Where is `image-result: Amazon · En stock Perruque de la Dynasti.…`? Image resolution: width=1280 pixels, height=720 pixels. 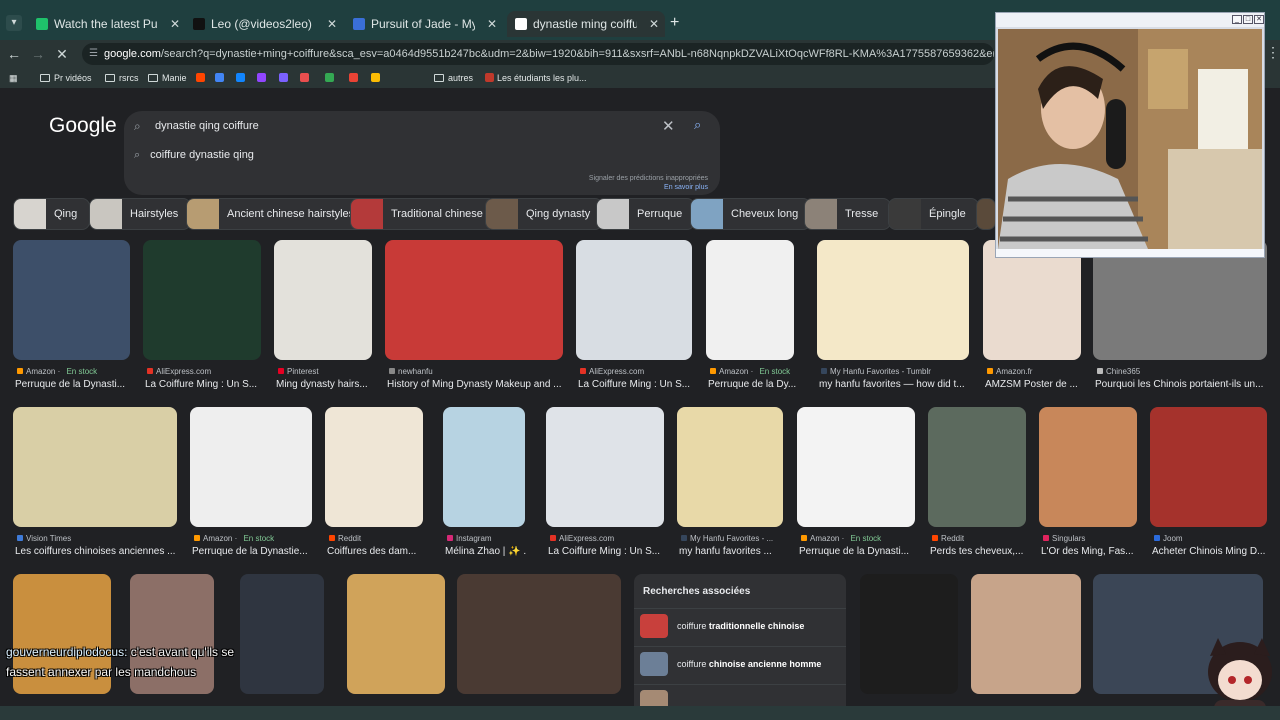
image-result: Amazon · En stock Perruque de la Dynasti.… is located at coordinates (856, 485).